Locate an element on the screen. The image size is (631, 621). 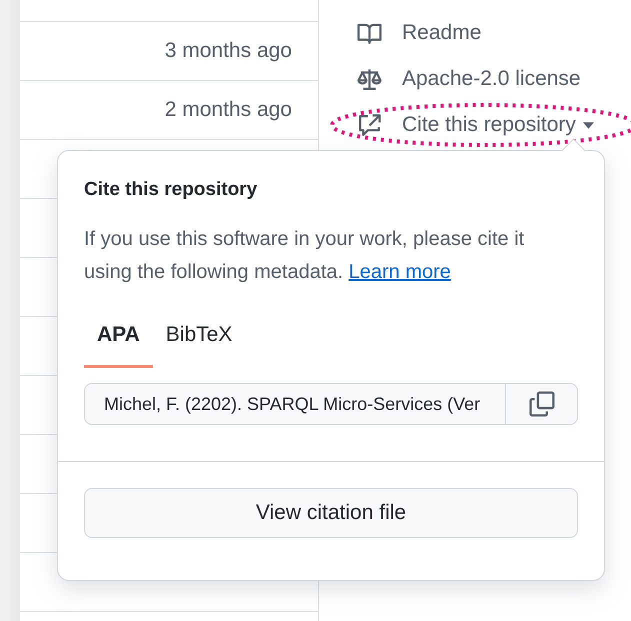
format-tab: BibTeX is located at coordinates (199, 340).